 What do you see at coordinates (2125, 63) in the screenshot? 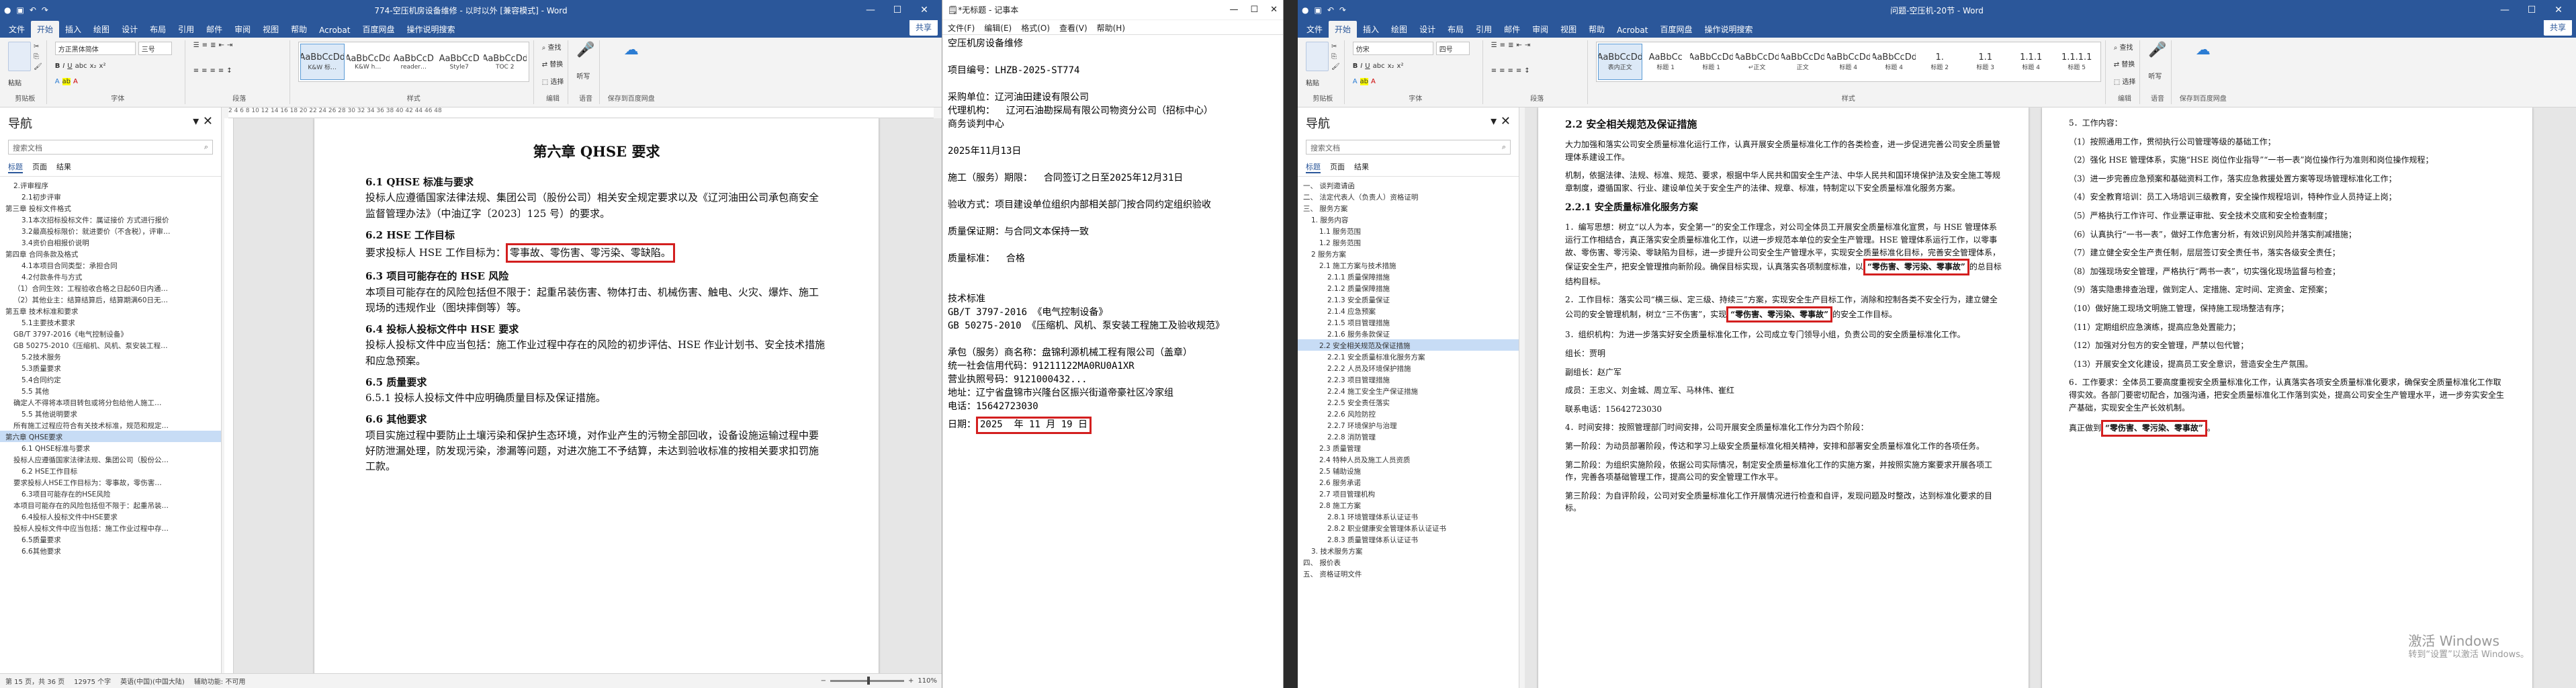
I see `replace-button: ⇄ 替换` at bounding box center [2125, 63].